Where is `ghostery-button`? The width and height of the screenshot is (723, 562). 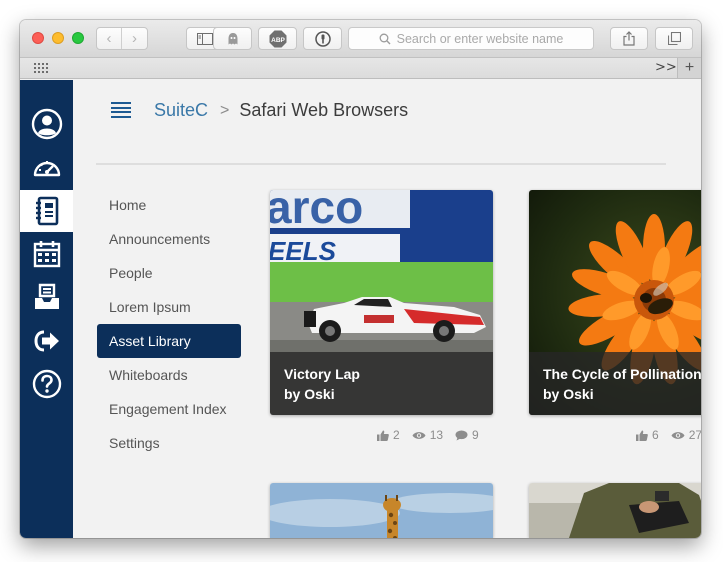 ghostery-button is located at coordinates (232, 38).